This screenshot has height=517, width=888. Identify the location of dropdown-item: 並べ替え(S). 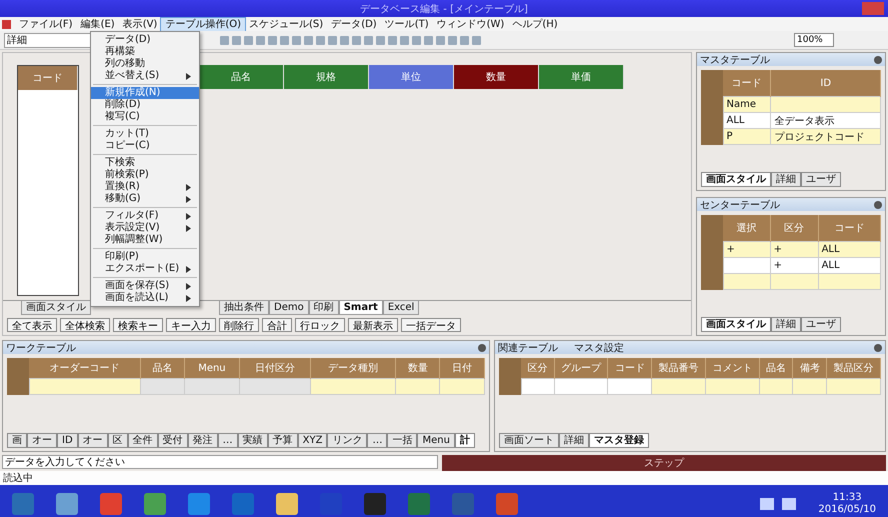
(145, 76).